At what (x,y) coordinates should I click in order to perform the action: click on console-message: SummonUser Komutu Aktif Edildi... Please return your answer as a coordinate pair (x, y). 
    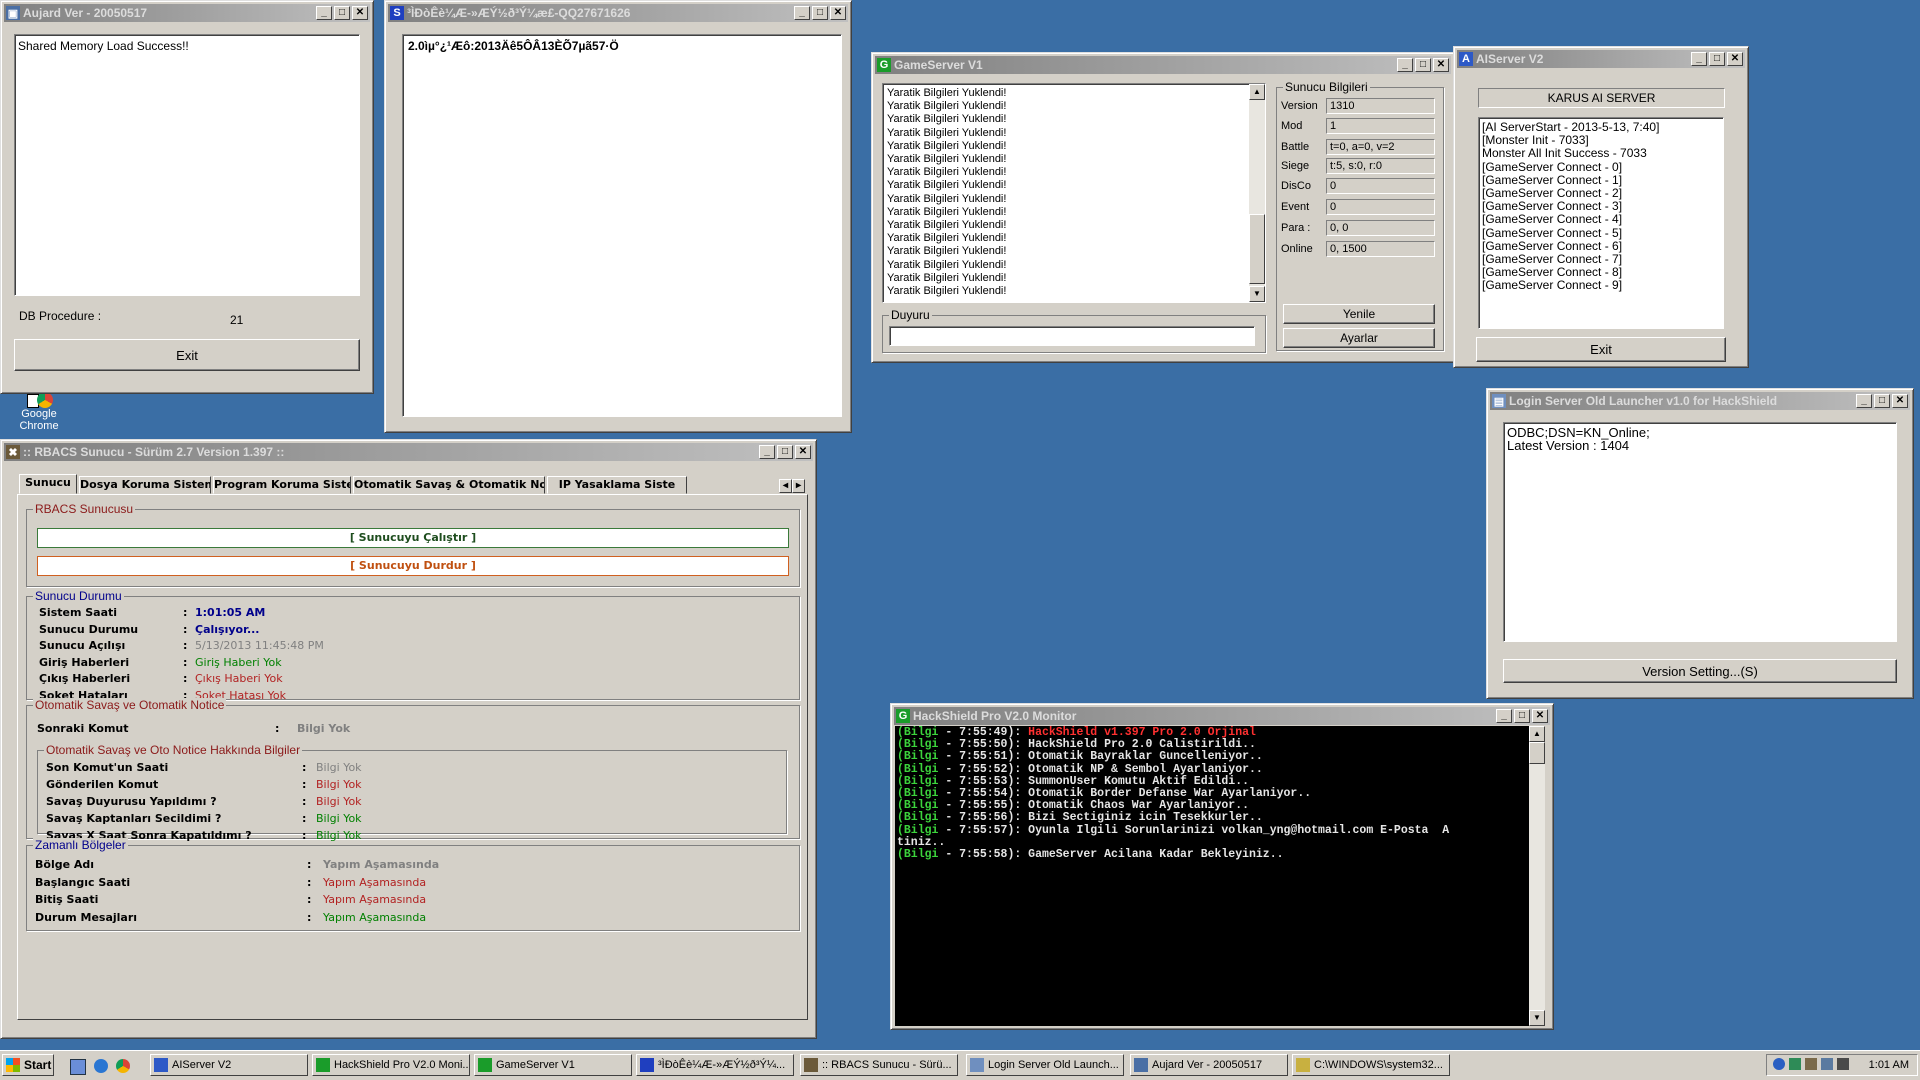
    Looking at the image, I should click on (1139, 781).